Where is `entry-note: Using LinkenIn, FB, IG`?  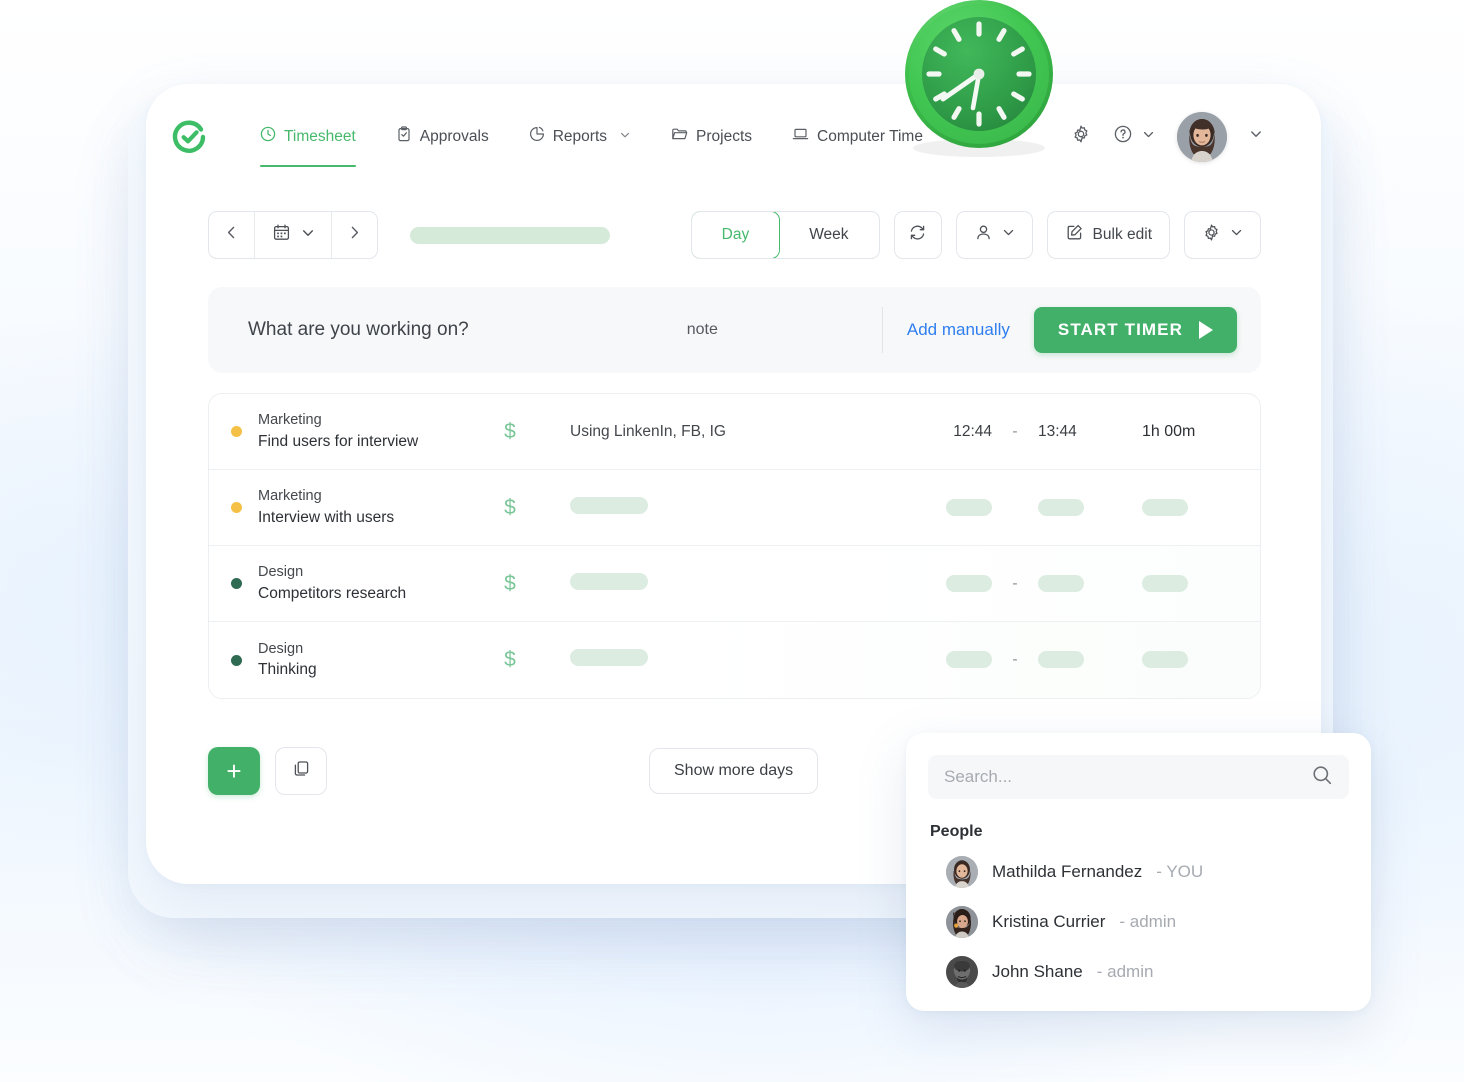 entry-note: Using LinkenIn, FB, IG is located at coordinates (735, 432).